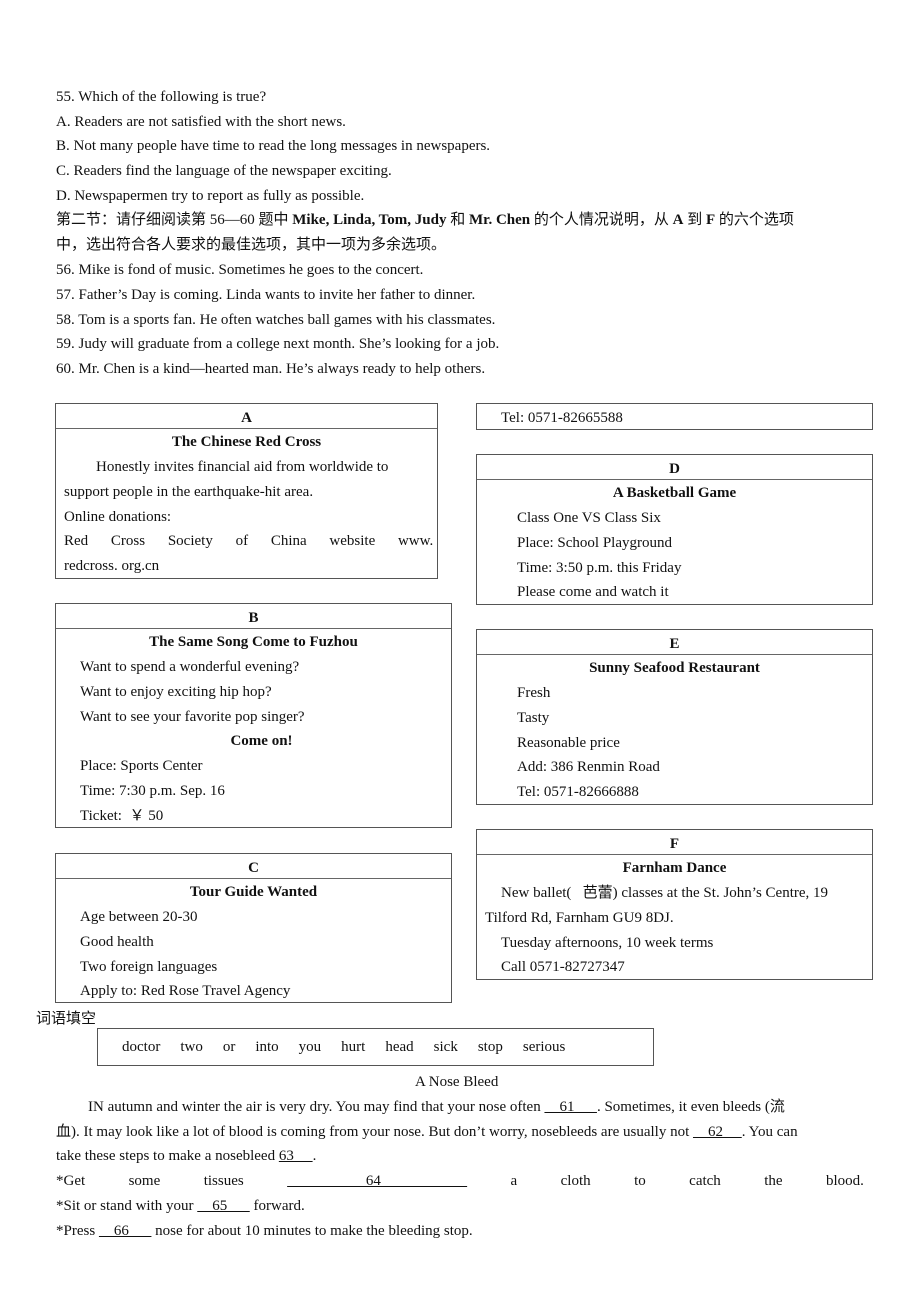 The width and height of the screenshot is (920, 1302). What do you see at coordinates (191, 1046) in the screenshot?
I see `word-bank-item: two` at bounding box center [191, 1046].